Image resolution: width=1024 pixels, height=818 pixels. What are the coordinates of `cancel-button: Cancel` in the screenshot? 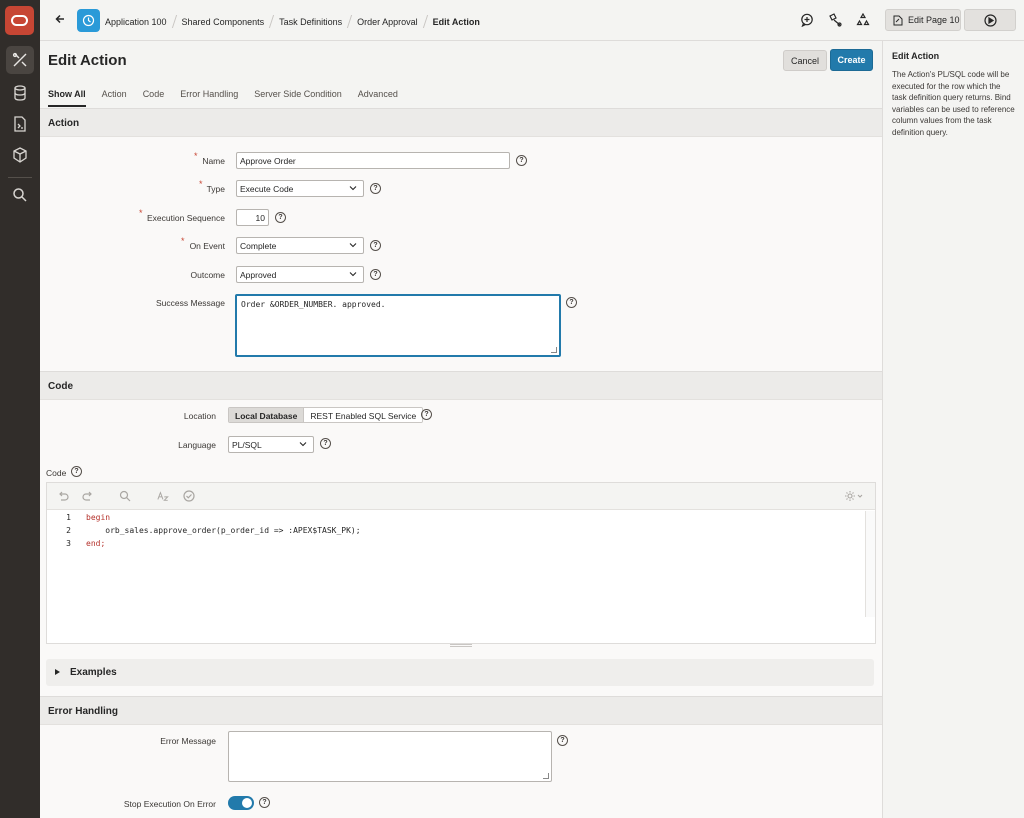 It's located at (805, 60).